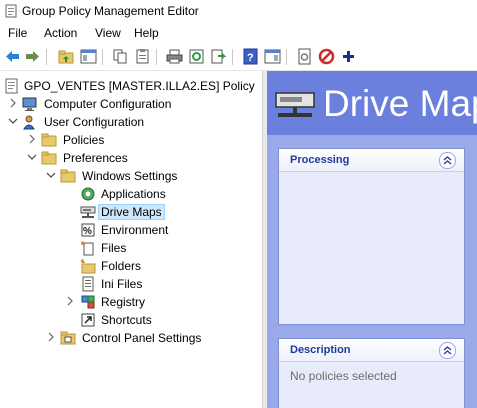  Describe the element at coordinates (139, 86) in the screenshot. I see `tree-label-root: GPO_VENTES [MASTER.ILLA2.ES] Policy` at that location.